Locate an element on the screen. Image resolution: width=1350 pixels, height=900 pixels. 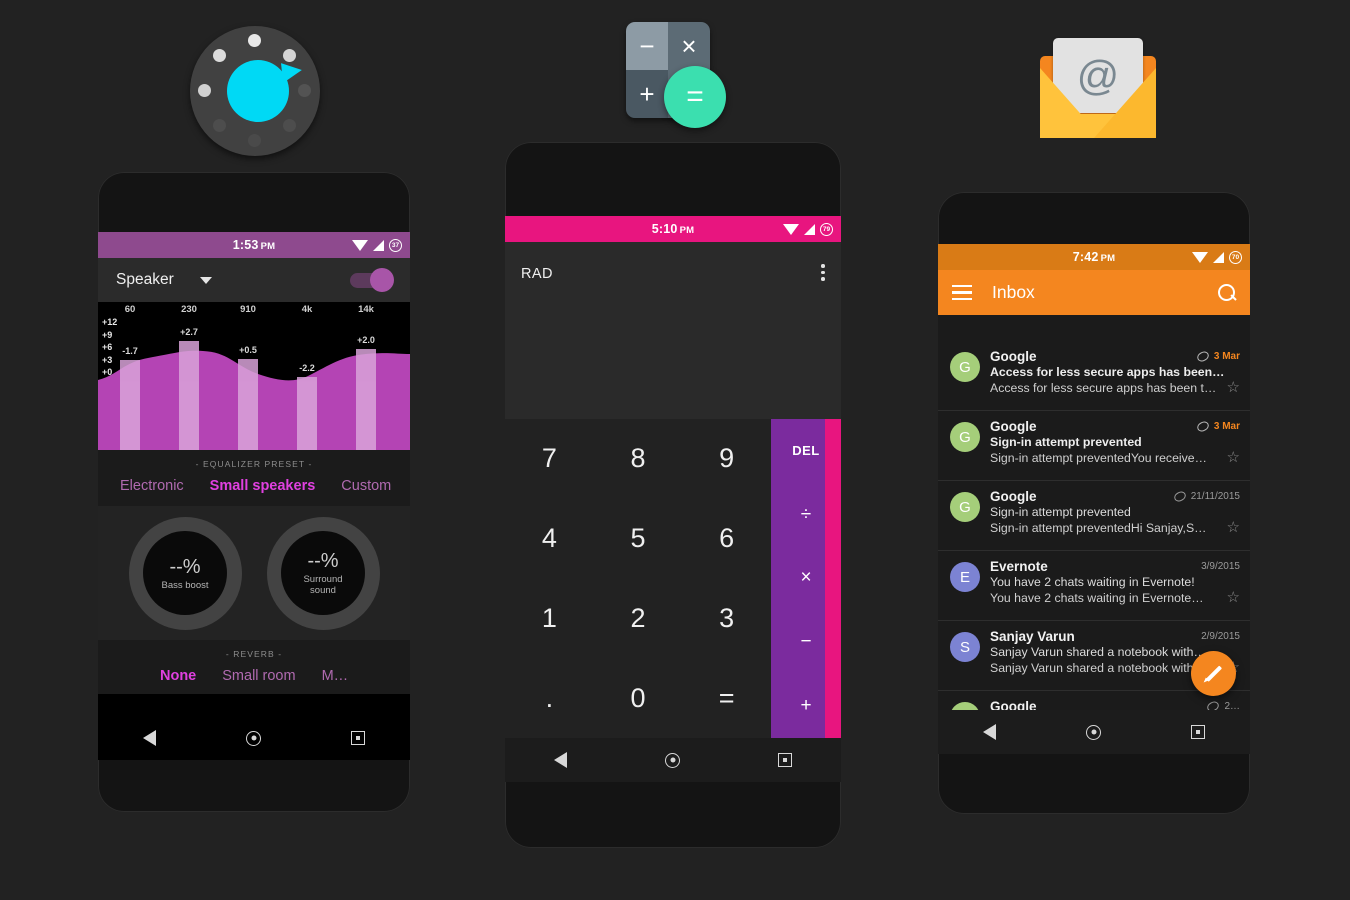
status-time: 1:53 PM is located at coordinates (254, 245).